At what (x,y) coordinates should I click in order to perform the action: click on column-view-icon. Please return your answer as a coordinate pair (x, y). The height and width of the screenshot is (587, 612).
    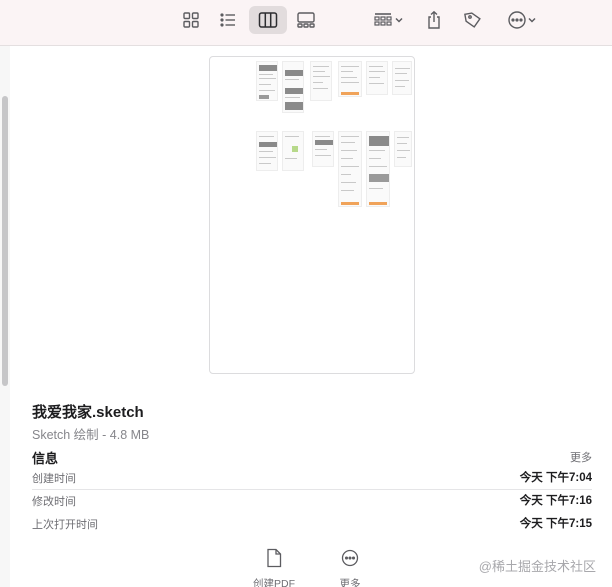
    Looking at the image, I should click on (268, 20).